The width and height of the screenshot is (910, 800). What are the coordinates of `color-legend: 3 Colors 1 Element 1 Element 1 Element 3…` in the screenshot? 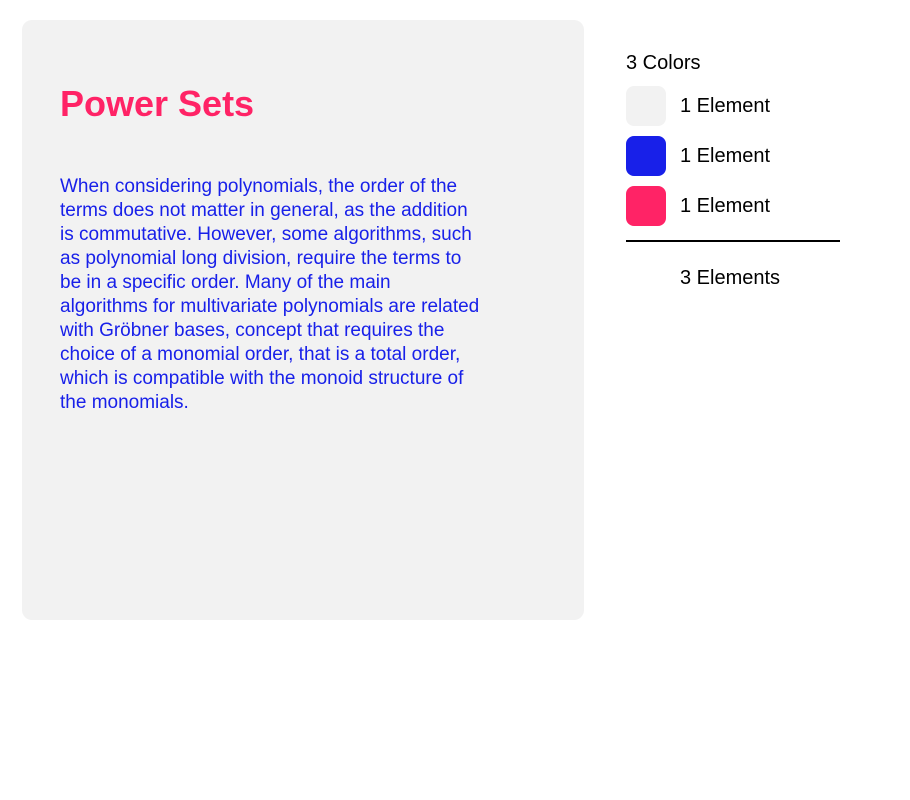 It's located at (733, 169).